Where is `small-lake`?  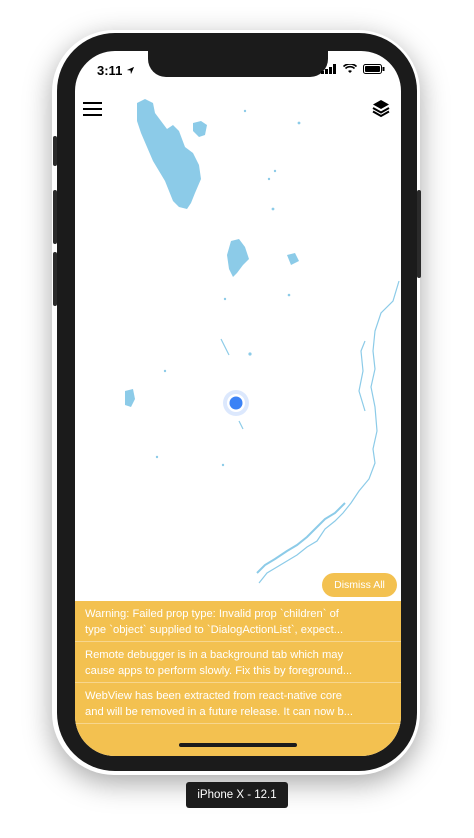
small-lake is located at coordinates (293, 259).